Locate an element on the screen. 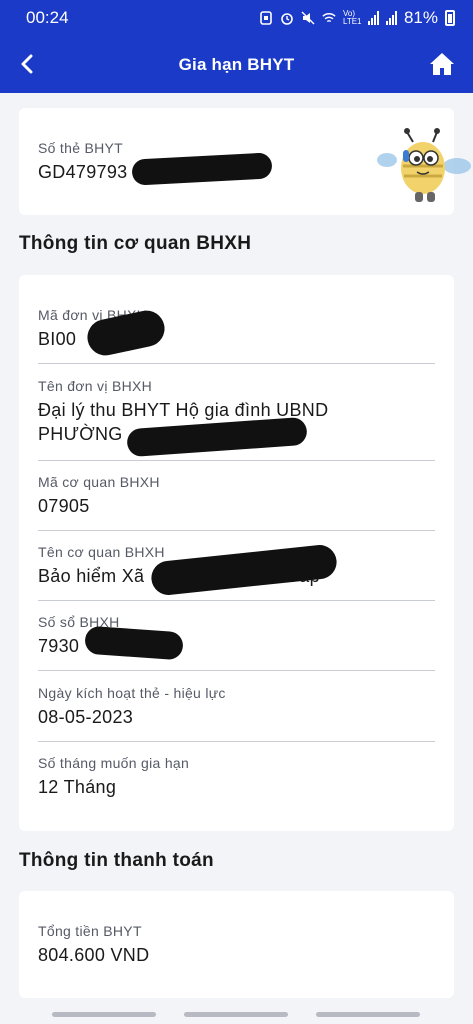  agency-name-value-start: Bảo hiểm Xã is located at coordinates (91, 576).